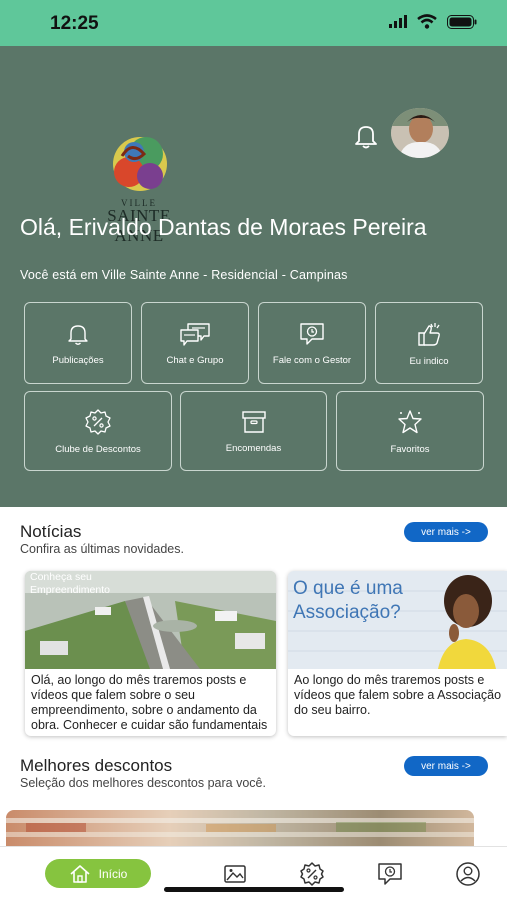  Describe the element at coordinates (78, 334) in the screenshot. I see `bell-icon` at that location.